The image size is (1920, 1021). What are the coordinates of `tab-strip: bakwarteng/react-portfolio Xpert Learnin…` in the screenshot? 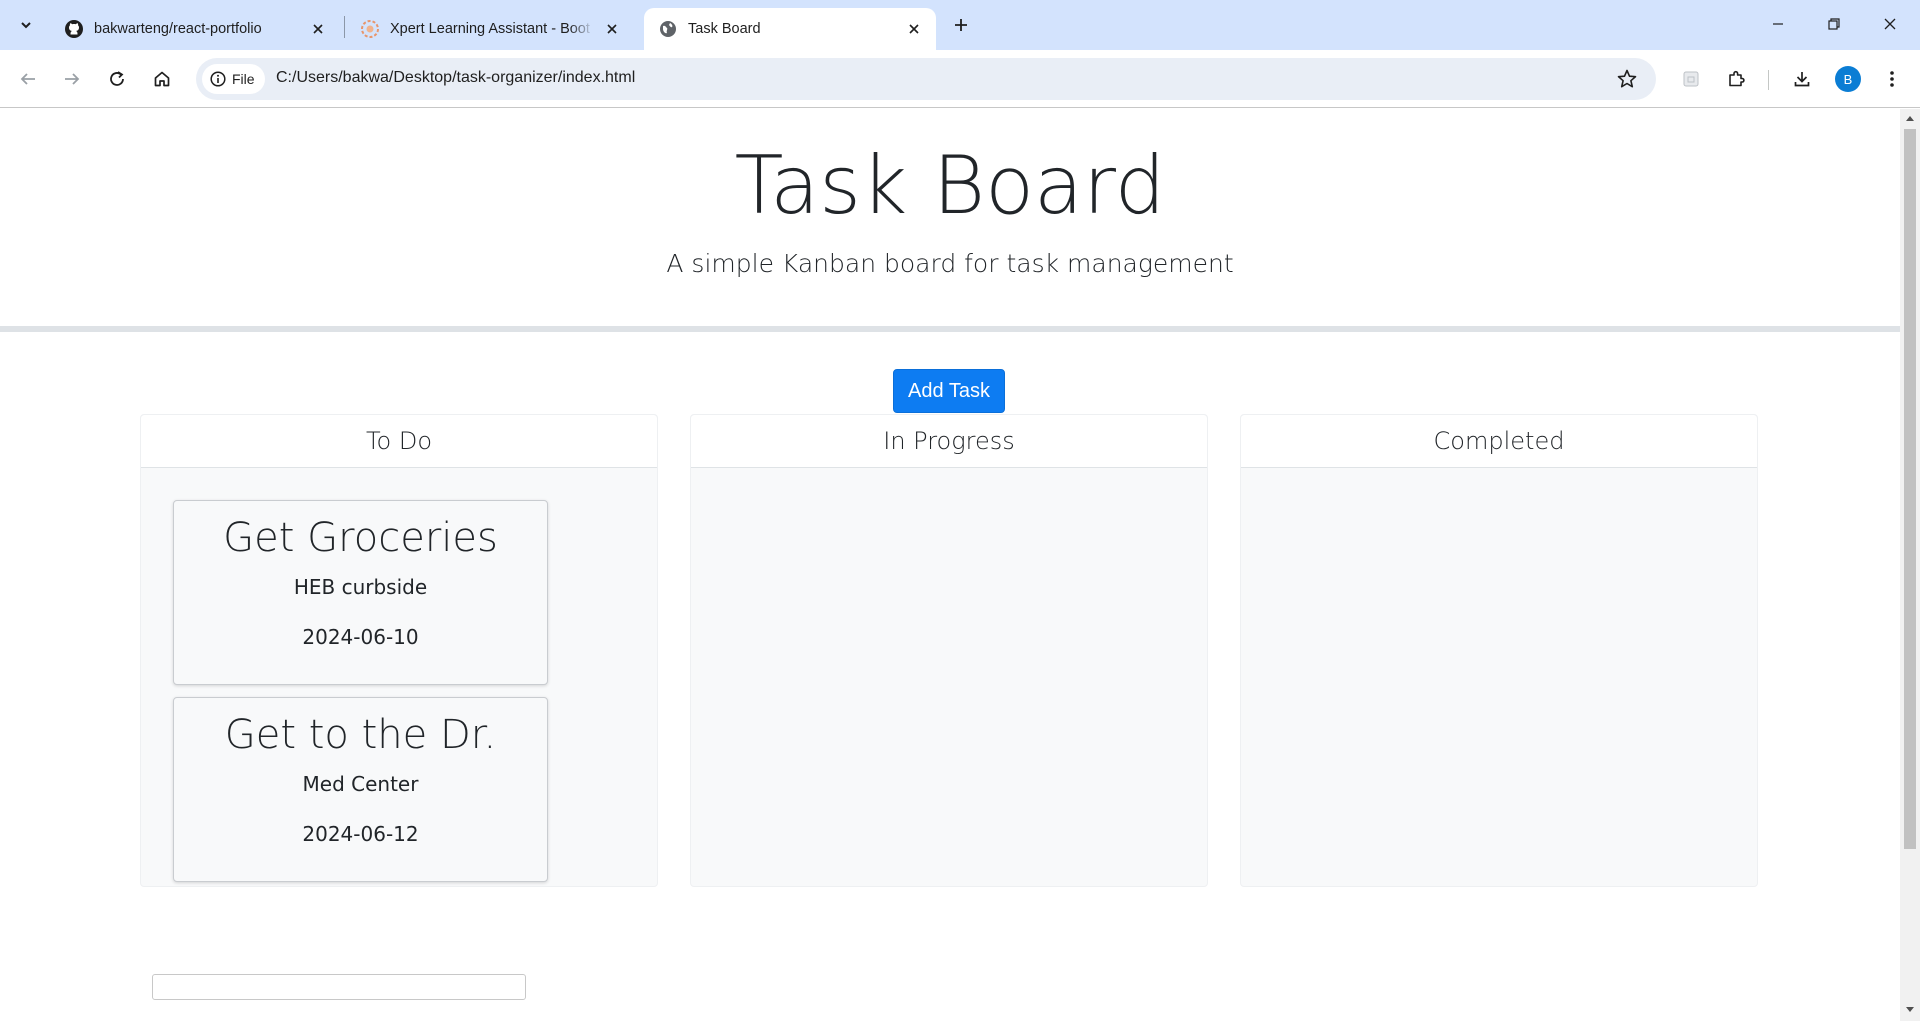 It's located at (960, 25).